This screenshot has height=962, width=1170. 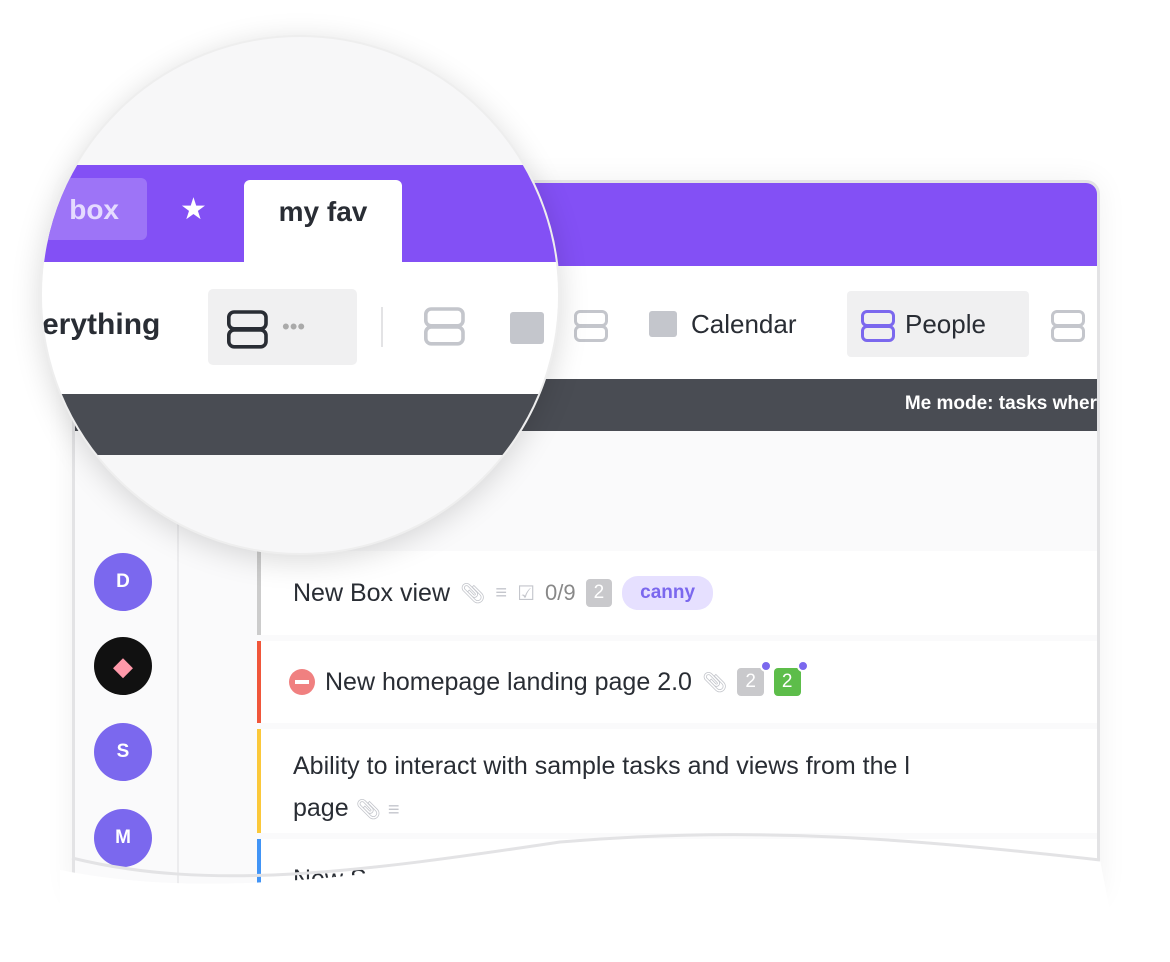 I want to click on checklist-count: 0/9, so click(x=560, y=592).